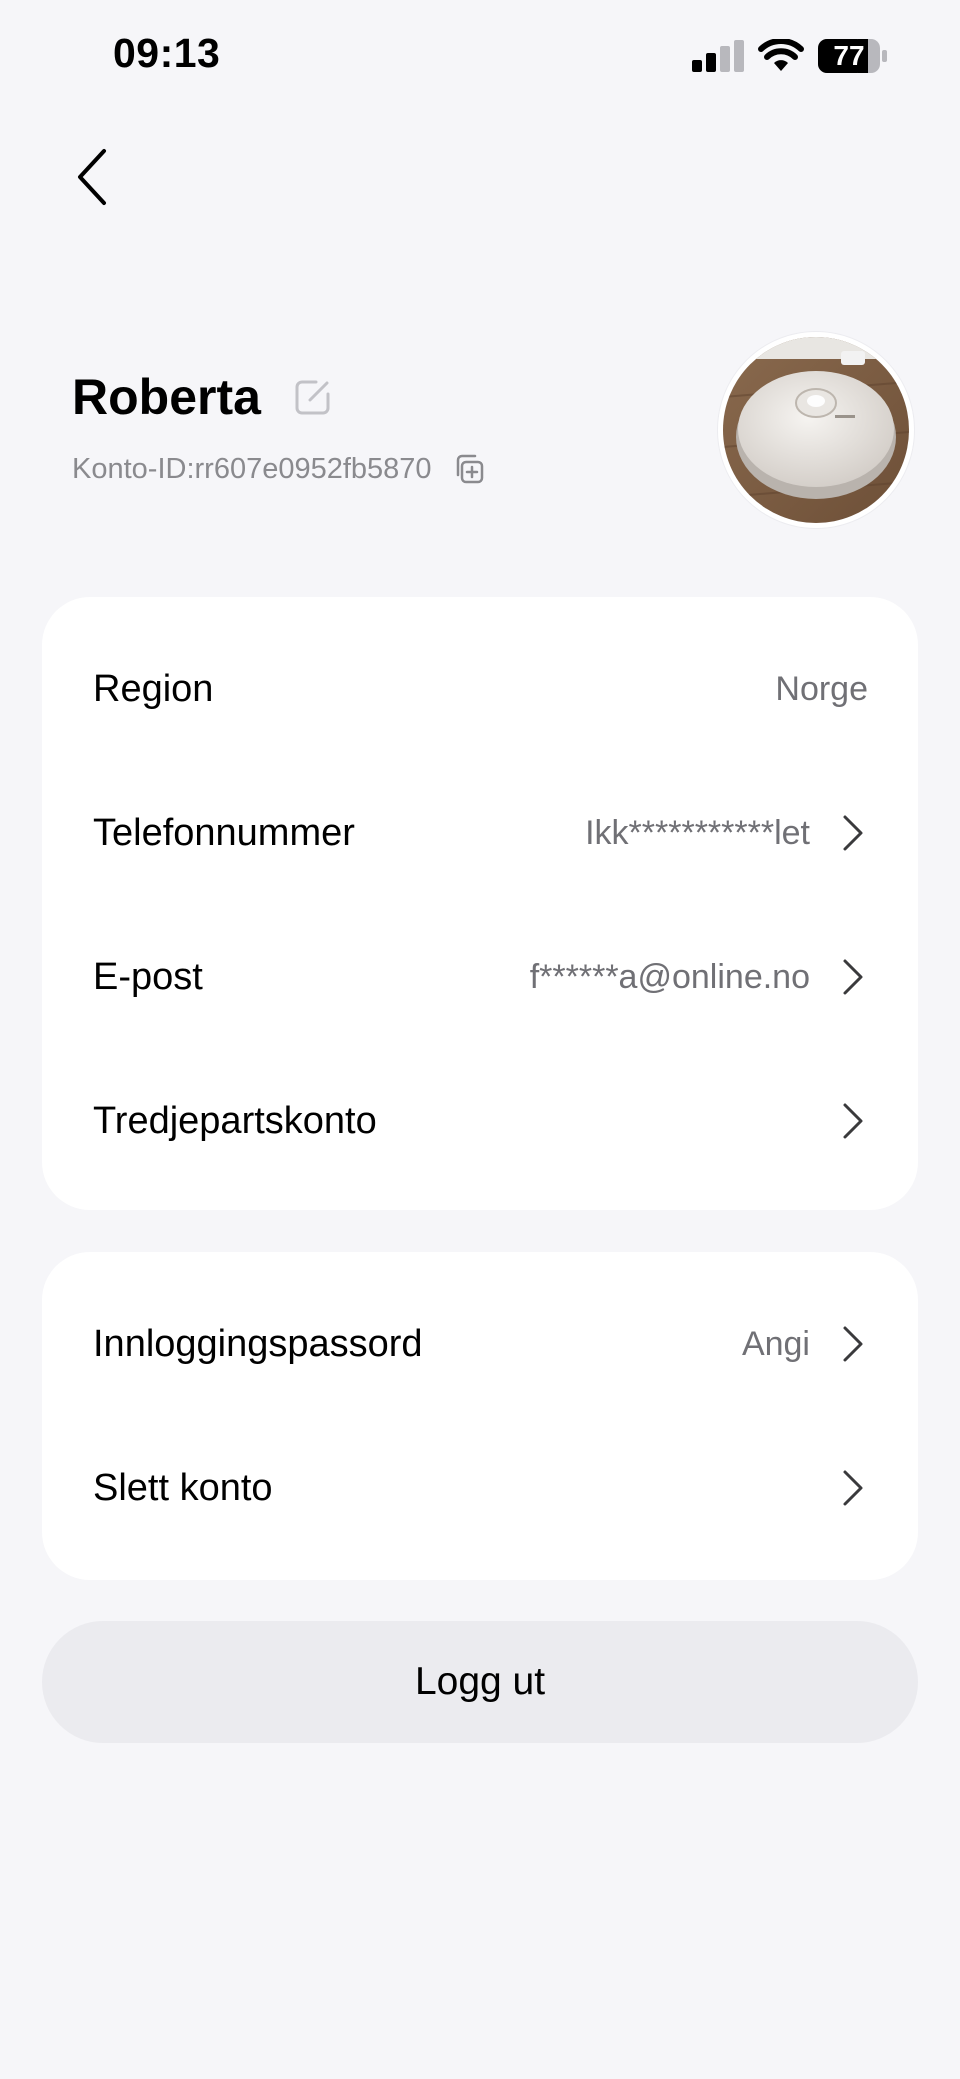  I want to click on copy-icon, so click(469, 469).